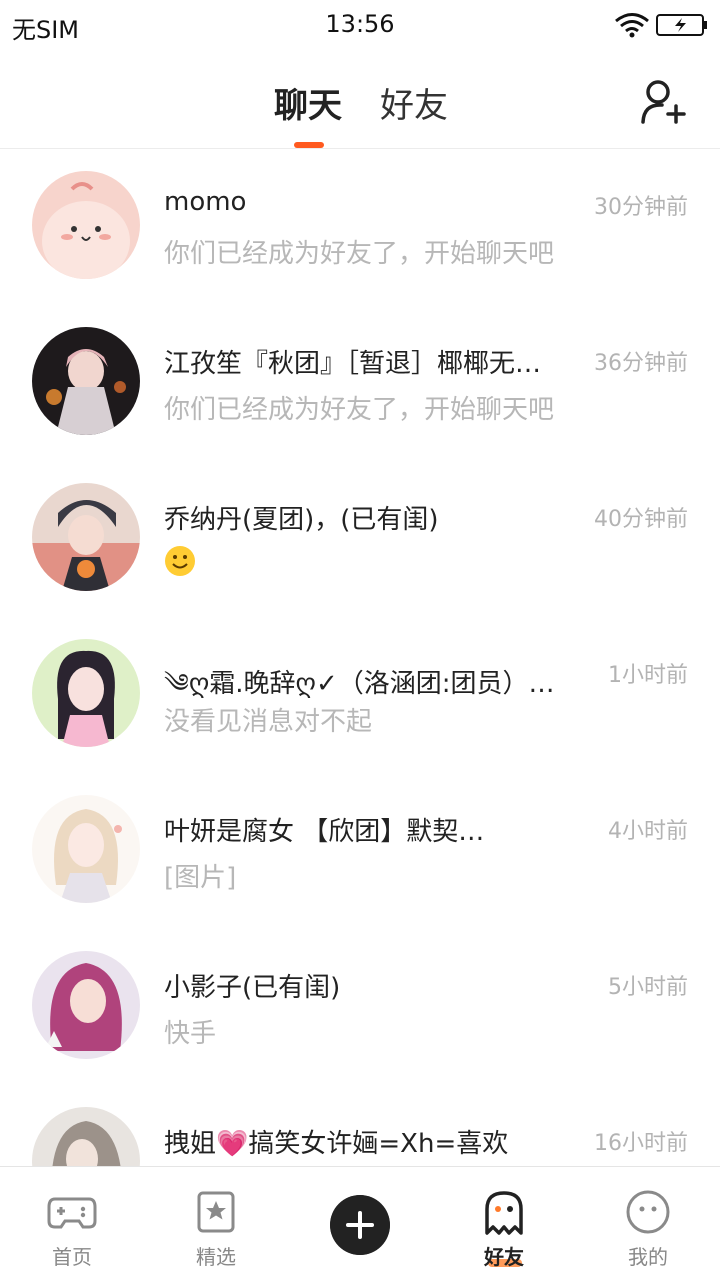 Image resolution: width=720 pixels, height=1281 pixels. I want to click on nav-friends: 好友, so click(504, 1224).